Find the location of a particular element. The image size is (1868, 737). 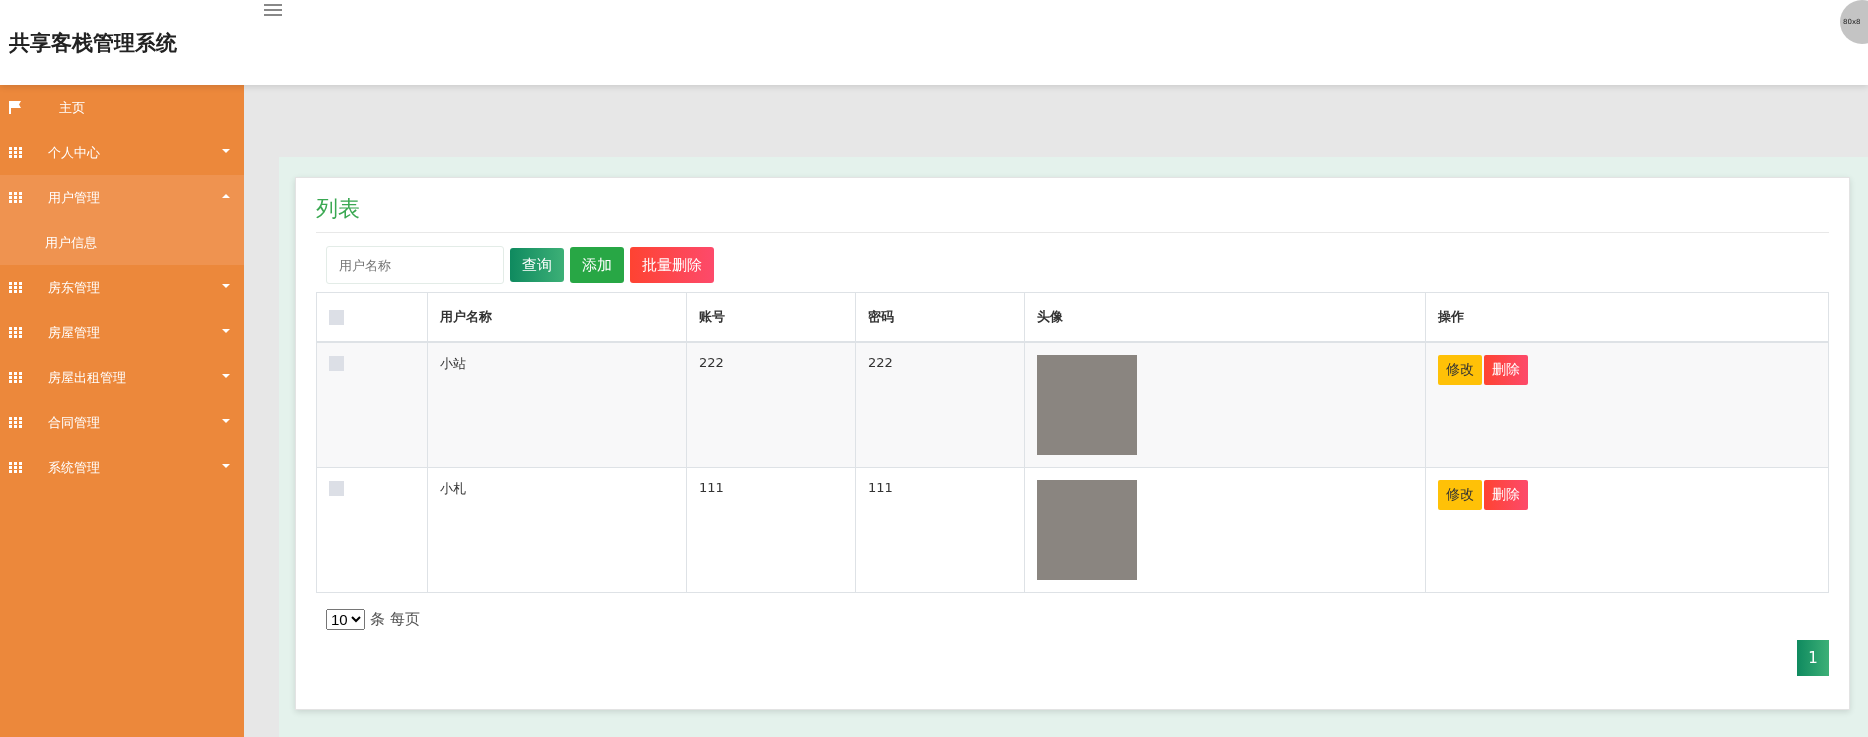

flag-icon is located at coordinates (15, 107).